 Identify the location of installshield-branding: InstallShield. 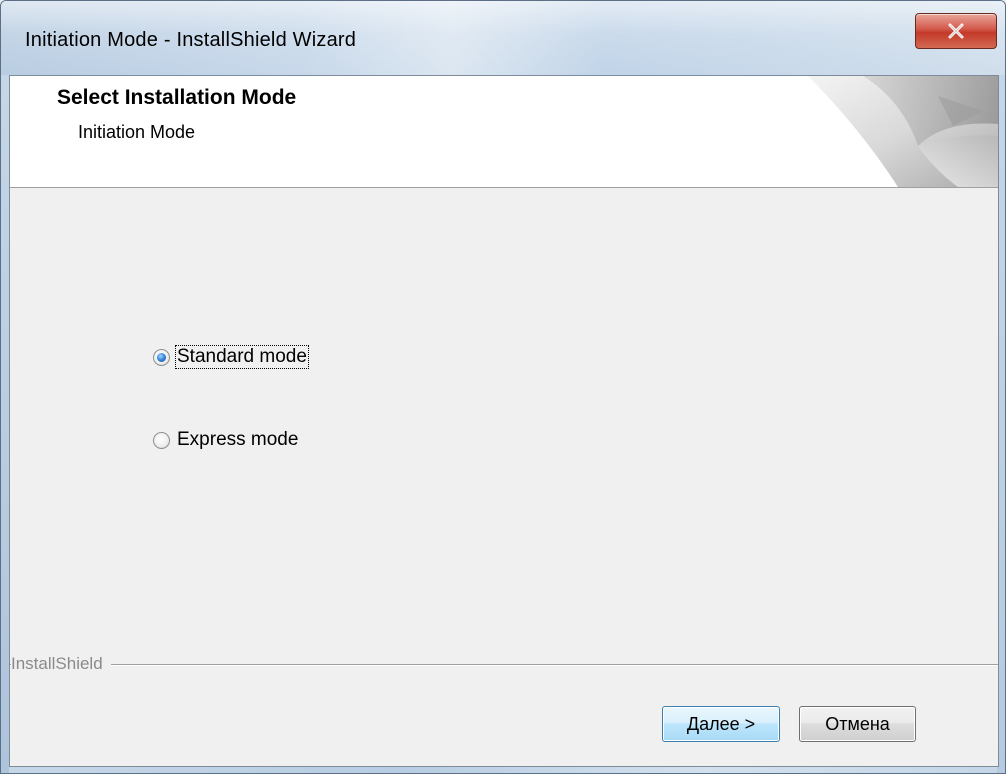
(504, 664).